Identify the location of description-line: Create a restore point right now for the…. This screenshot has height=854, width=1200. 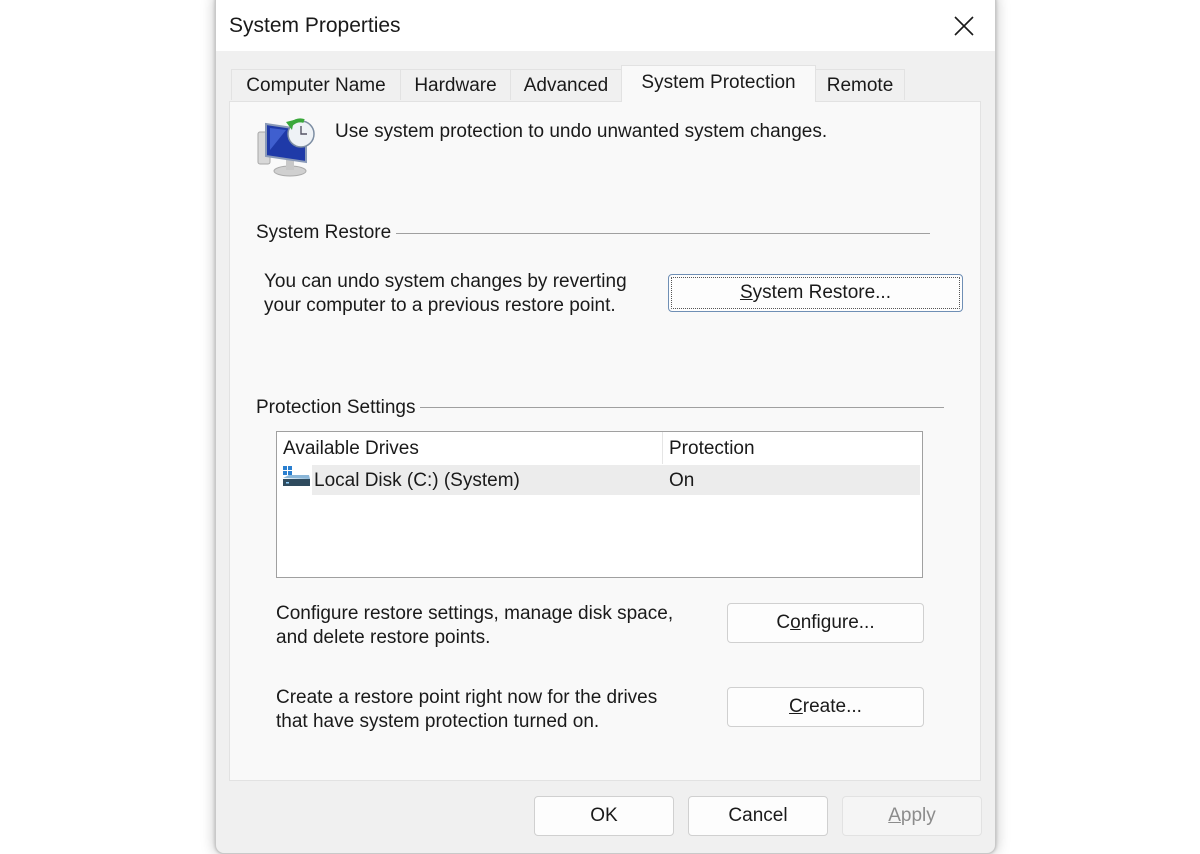
(467, 697).